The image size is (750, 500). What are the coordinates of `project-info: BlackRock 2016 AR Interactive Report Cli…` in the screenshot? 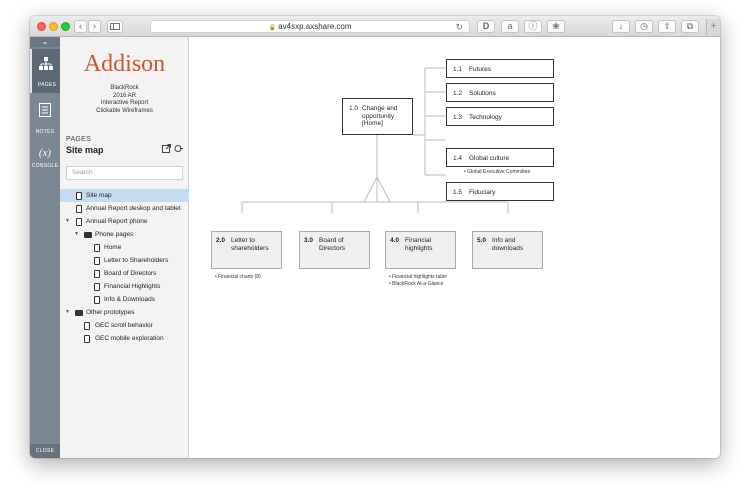 It's located at (124, 100).